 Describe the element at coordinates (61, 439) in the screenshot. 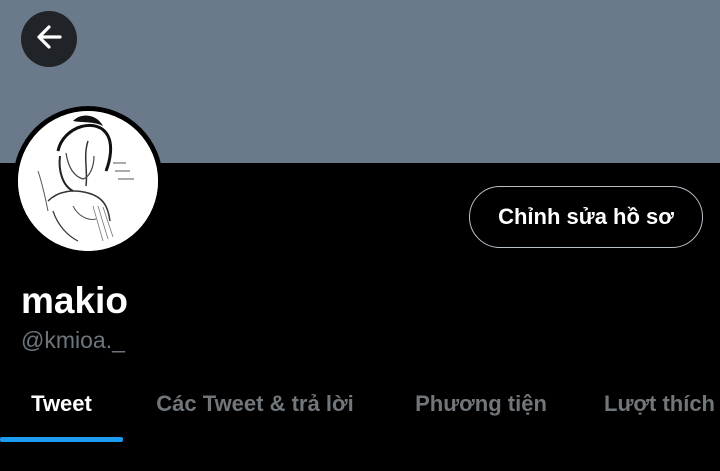

I see `active-tab-indicator` at that location.